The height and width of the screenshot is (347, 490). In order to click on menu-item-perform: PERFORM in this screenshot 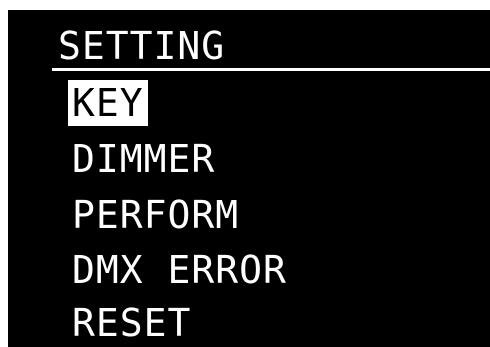, I will do `click(155, 215)`.